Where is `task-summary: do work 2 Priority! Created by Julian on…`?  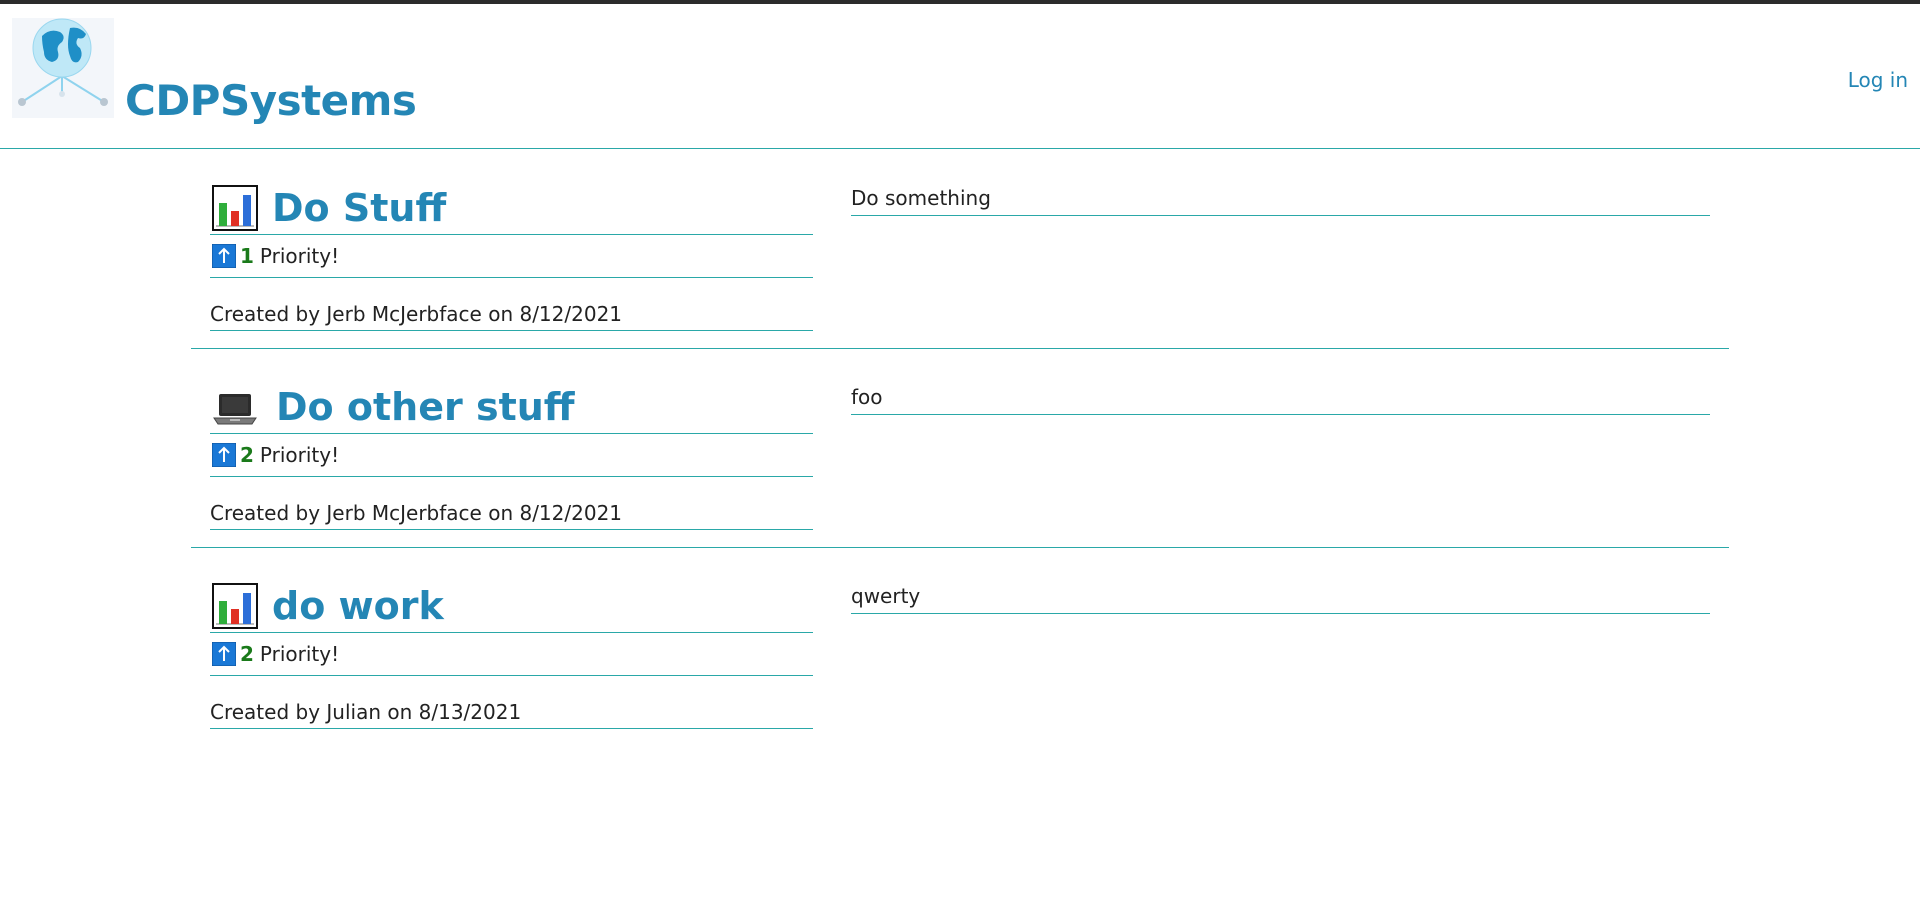 task-summary: do work 2 Priority! Created by Julian on… is located at coordinates (511, 655).